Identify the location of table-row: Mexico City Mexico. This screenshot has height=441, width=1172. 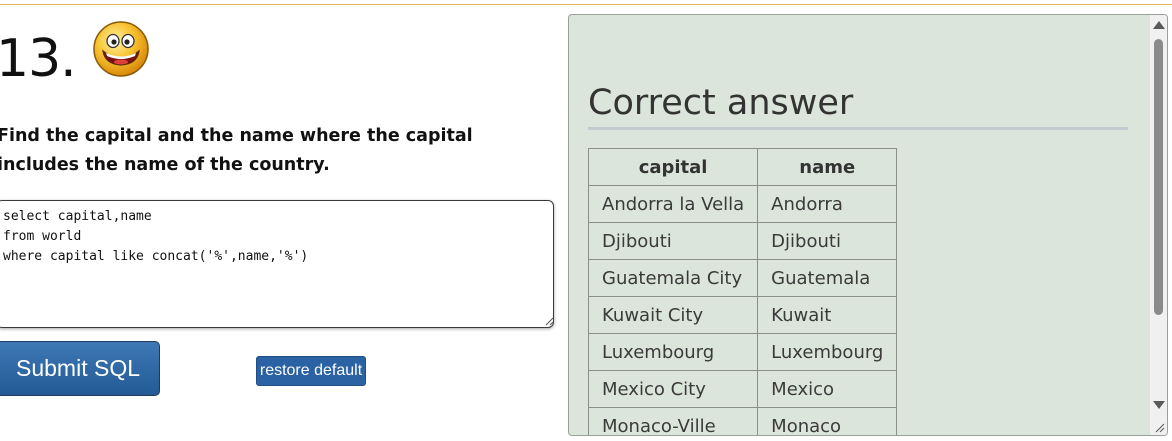
(742, 389).